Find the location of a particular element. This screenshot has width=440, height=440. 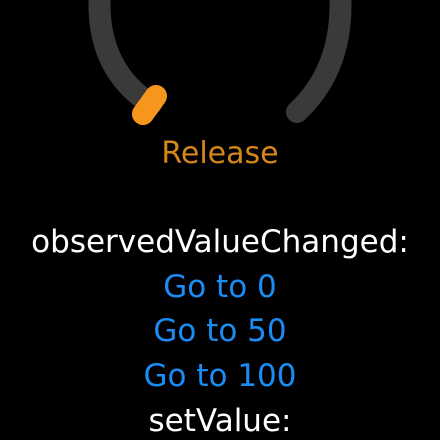

set-value-header: setValue: is located at coordinates (220, 421).